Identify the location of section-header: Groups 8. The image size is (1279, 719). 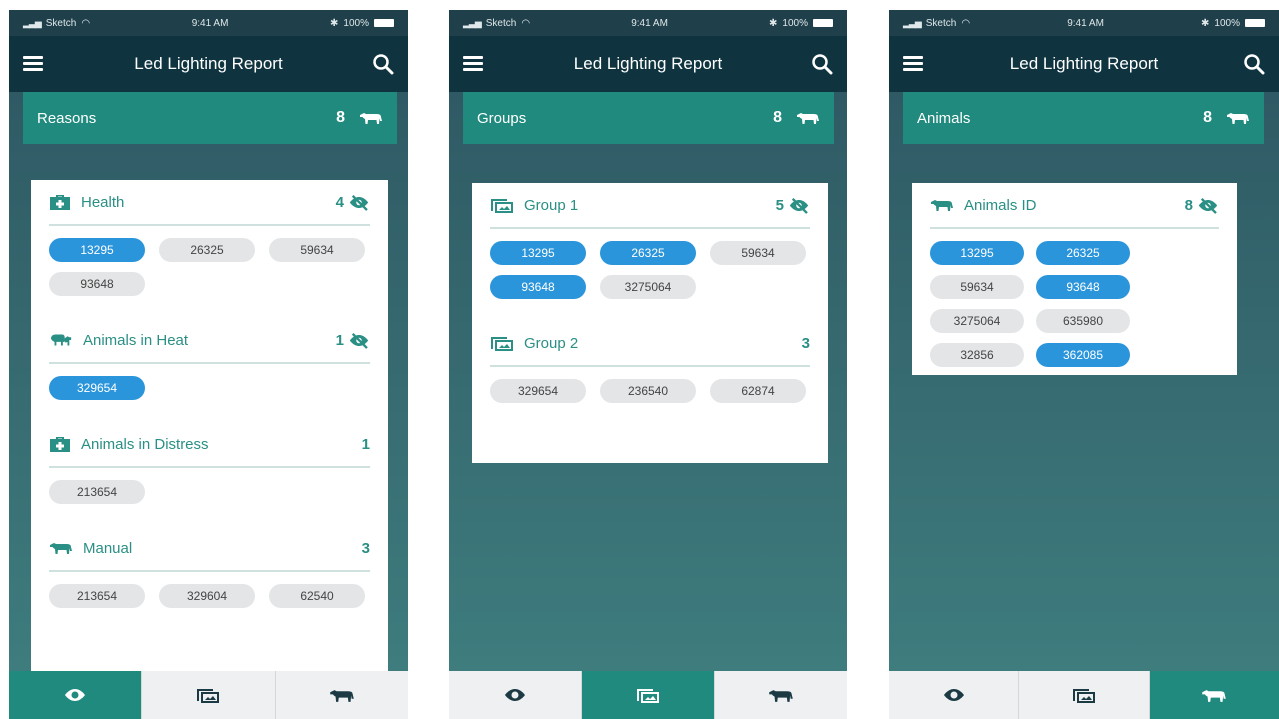
(648, 118).